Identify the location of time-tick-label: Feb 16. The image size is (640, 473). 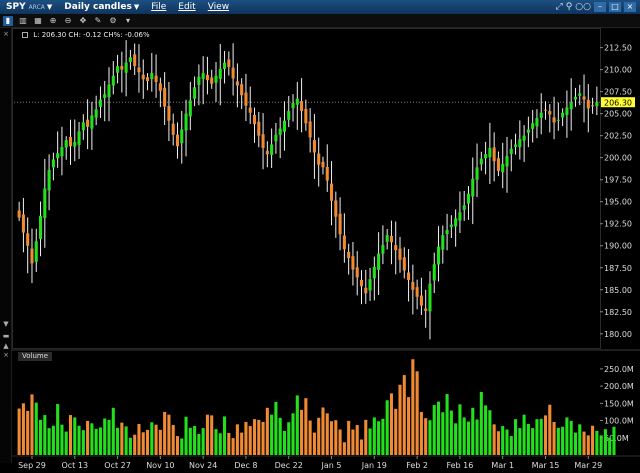
(459, 465).